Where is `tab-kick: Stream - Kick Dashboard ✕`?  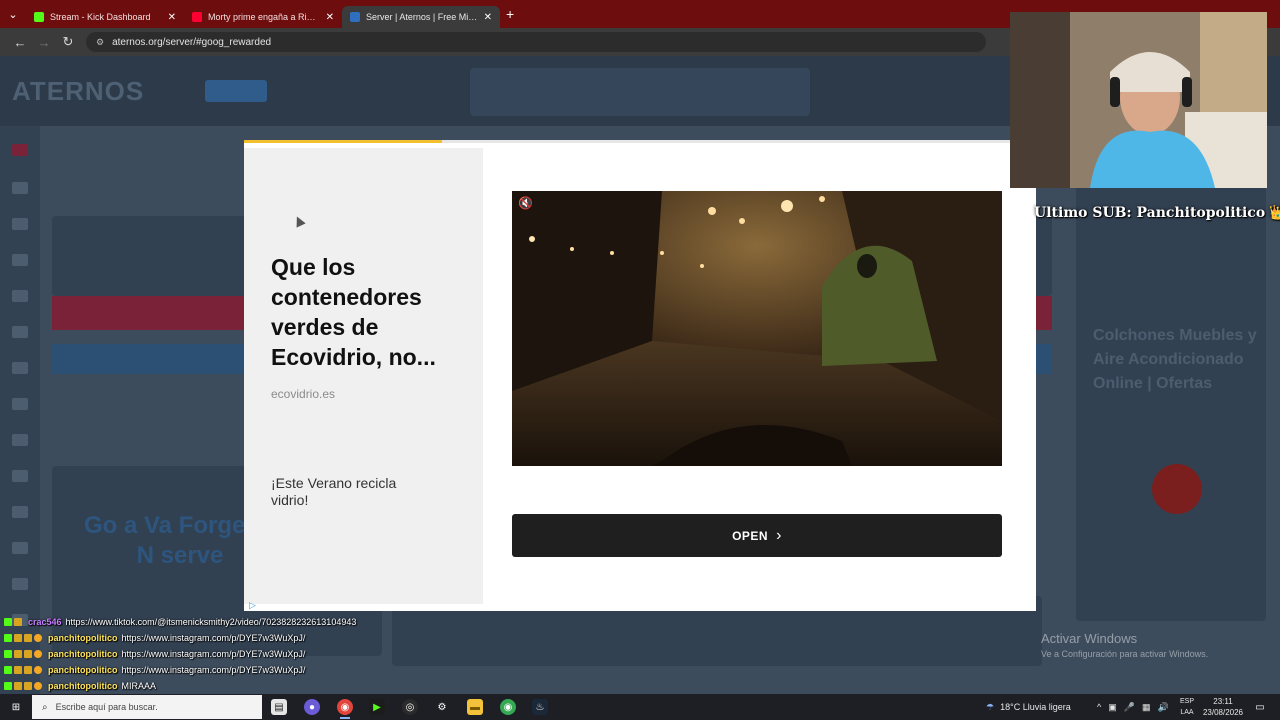 tab-kick: Stream - Kick Dashboard ✕ is located at coordinates (105, 17).